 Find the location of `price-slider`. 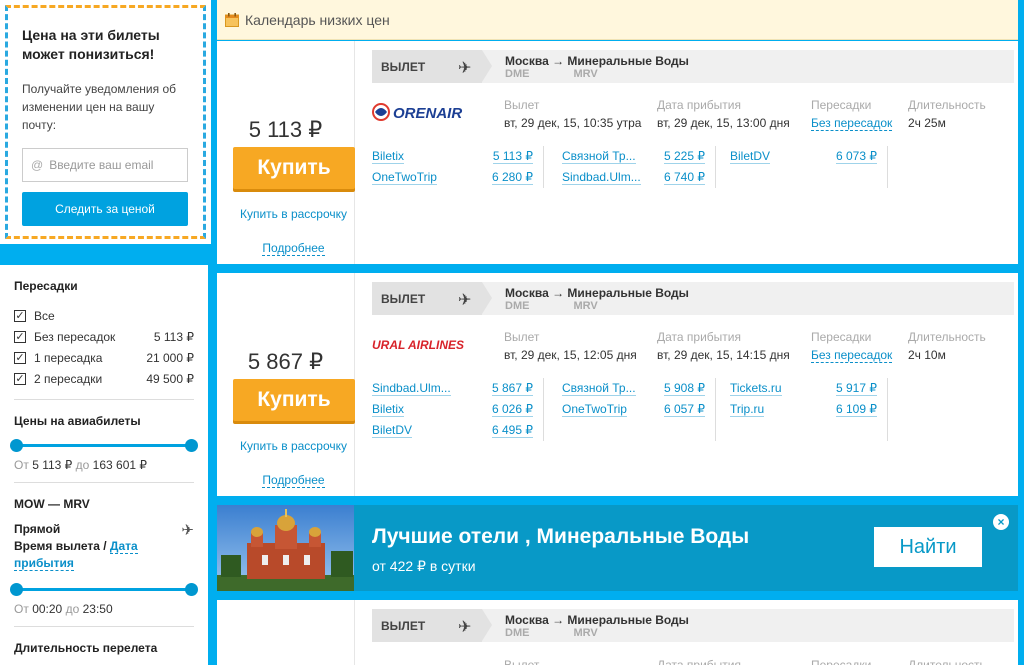

price-slider is located at coordinates (104, 445).